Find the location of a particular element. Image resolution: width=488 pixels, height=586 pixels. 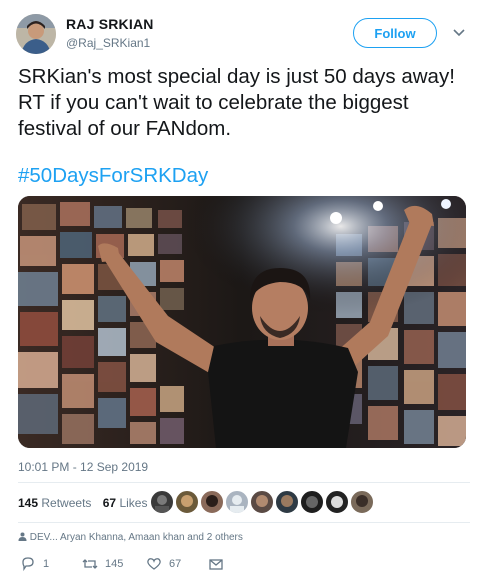

display-name: RAJ SRKIAN is located at coordinates (110, 24).